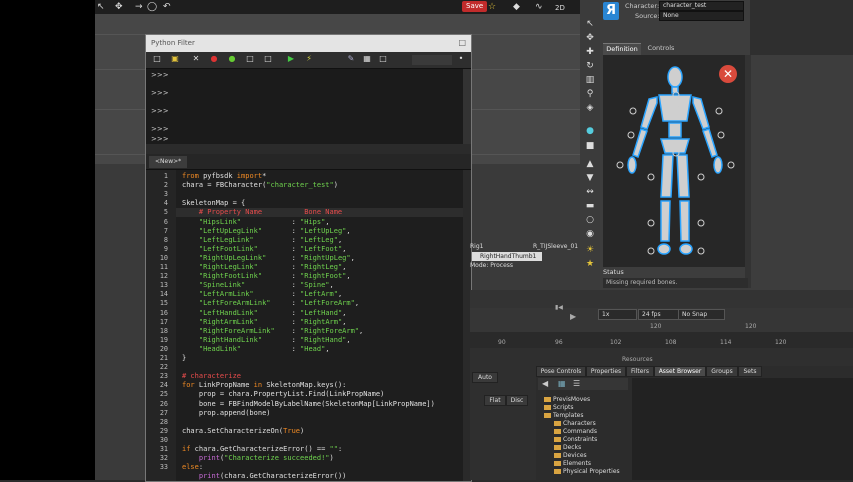 The height and width of the screenshot is (482, 853). What do you see at coordinates (590, 131) in the screenshot?
I see `body-part-icon: ●` at bounding box center [590, 131].